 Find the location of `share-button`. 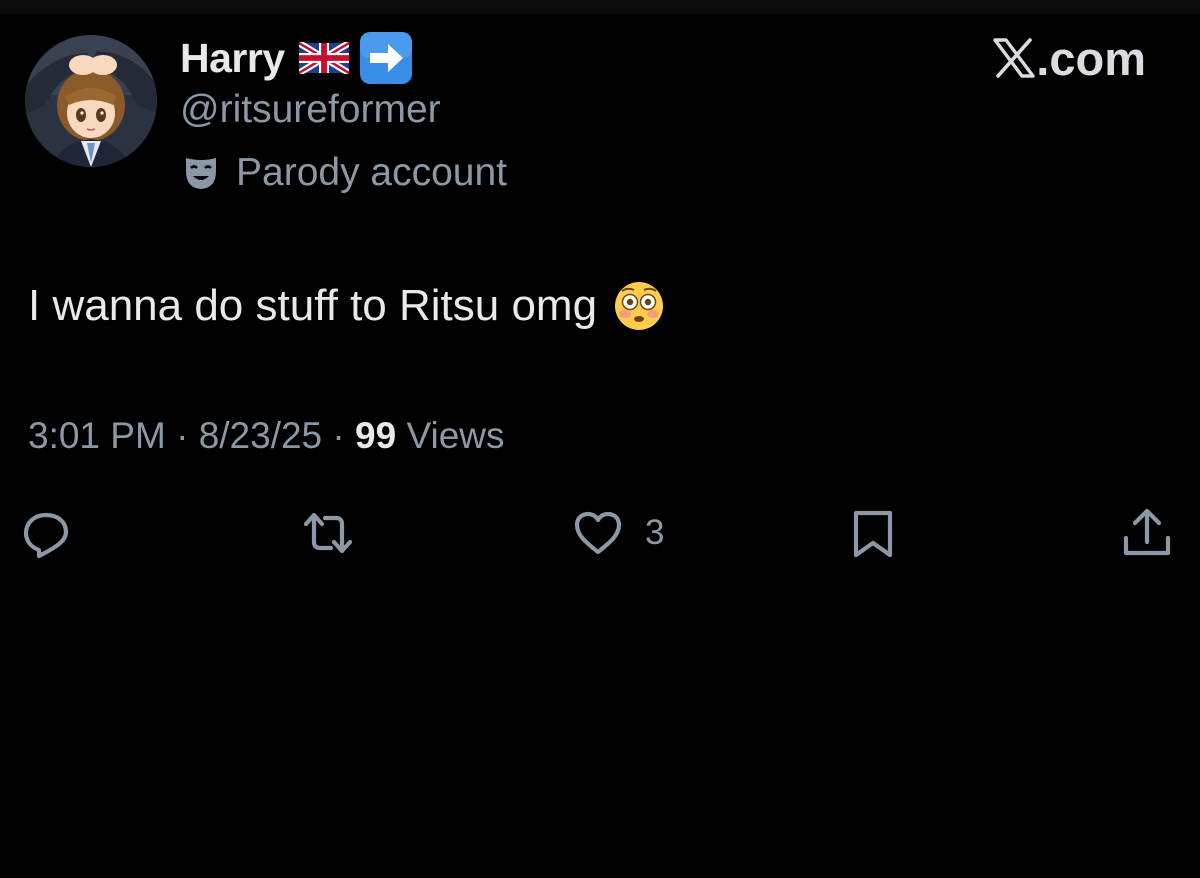

share-button is located at coordinates (1147, 533).